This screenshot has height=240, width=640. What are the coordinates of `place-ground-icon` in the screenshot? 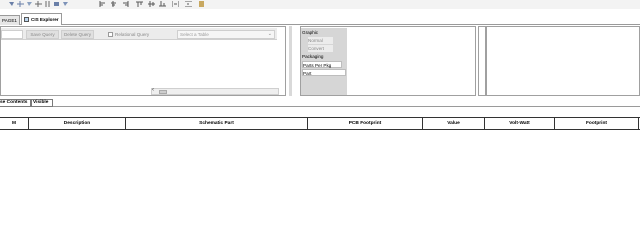 It's located at (65, 4).